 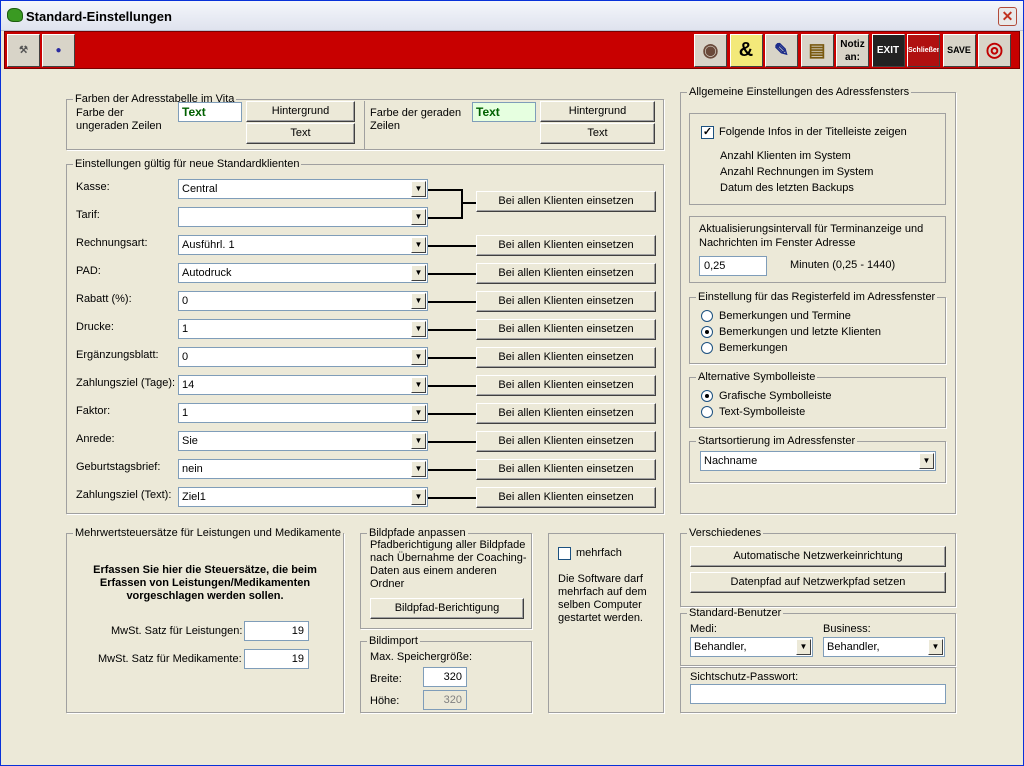 I want to click on field-value: 0, so click(x=185, y=357).